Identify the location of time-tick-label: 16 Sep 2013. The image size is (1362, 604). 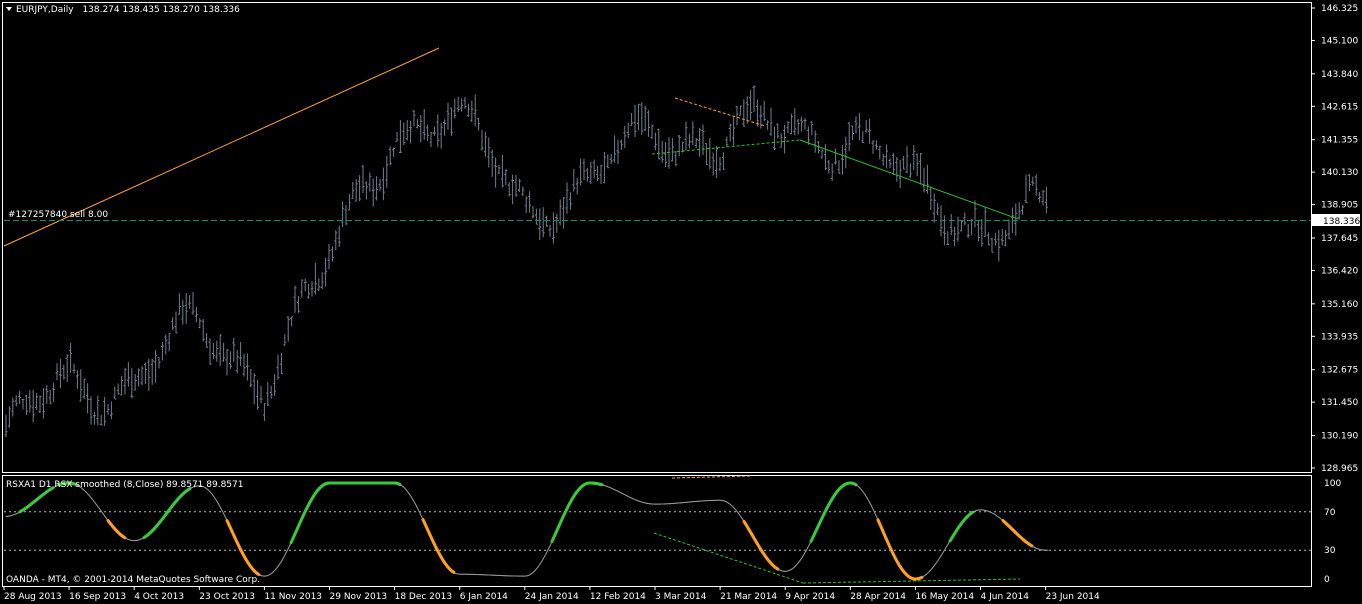
(97, 597).